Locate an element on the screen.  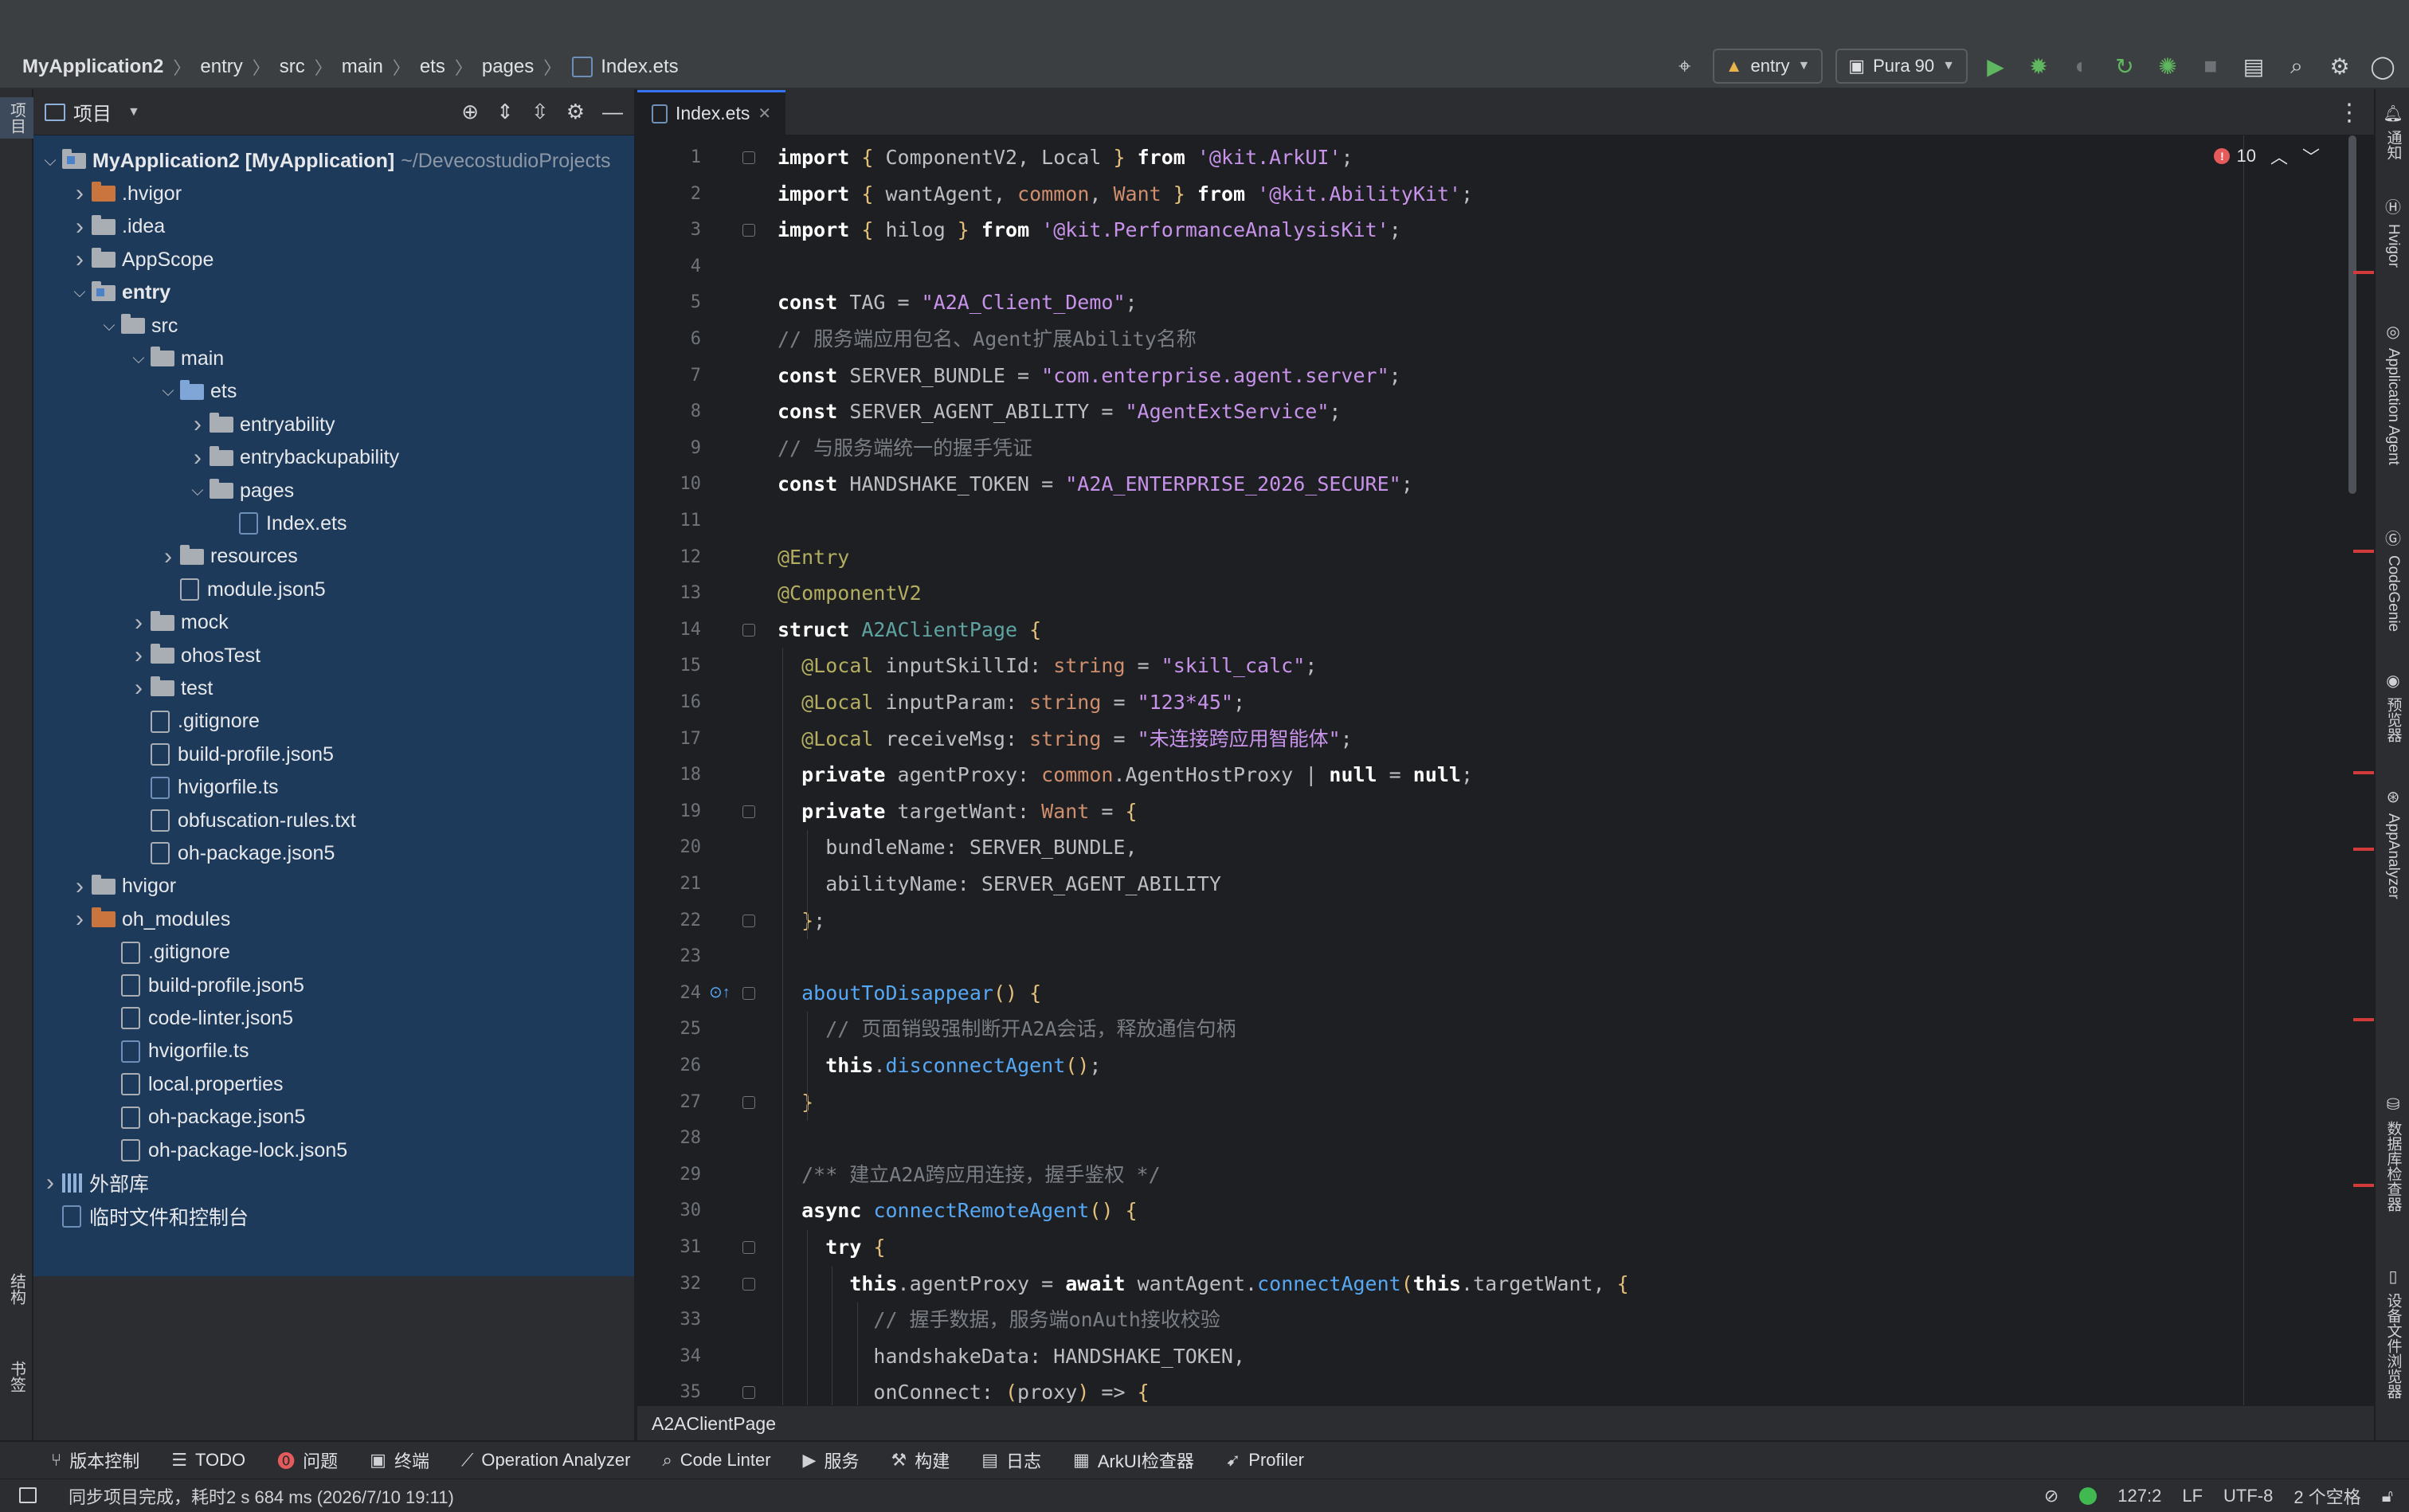
tool-window-log: ▤ 日志 is located at coordinates (1011, 1460).